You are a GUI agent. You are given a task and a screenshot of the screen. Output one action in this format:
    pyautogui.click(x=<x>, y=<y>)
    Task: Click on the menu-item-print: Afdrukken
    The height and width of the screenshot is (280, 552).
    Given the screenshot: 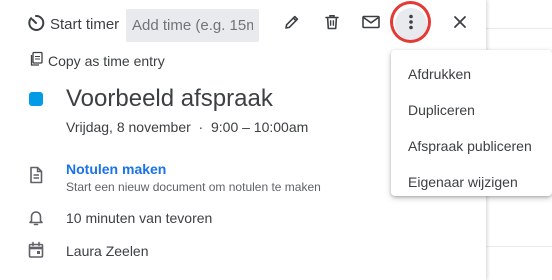 What is the action you would take?
    pyautogui.click(x=471, y=74)
    